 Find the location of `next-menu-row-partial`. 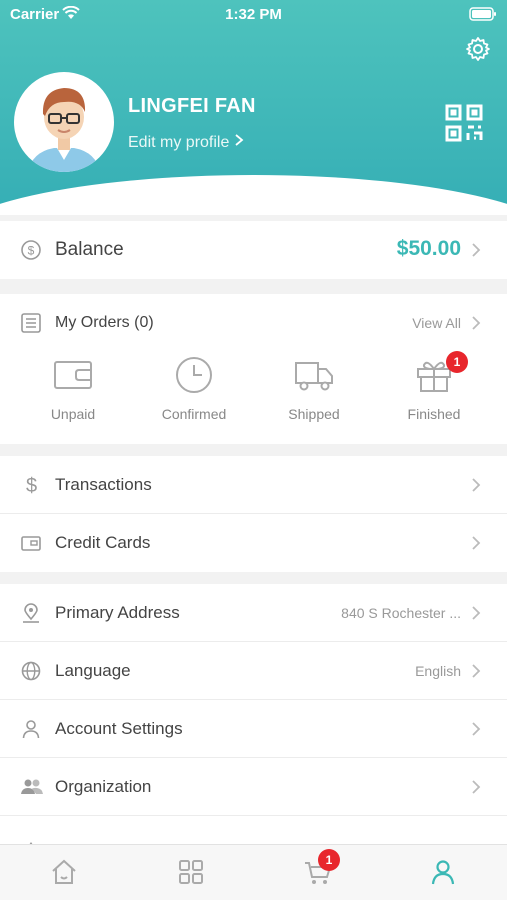

next-menu-row-partial is located at coordinates (253, 830).